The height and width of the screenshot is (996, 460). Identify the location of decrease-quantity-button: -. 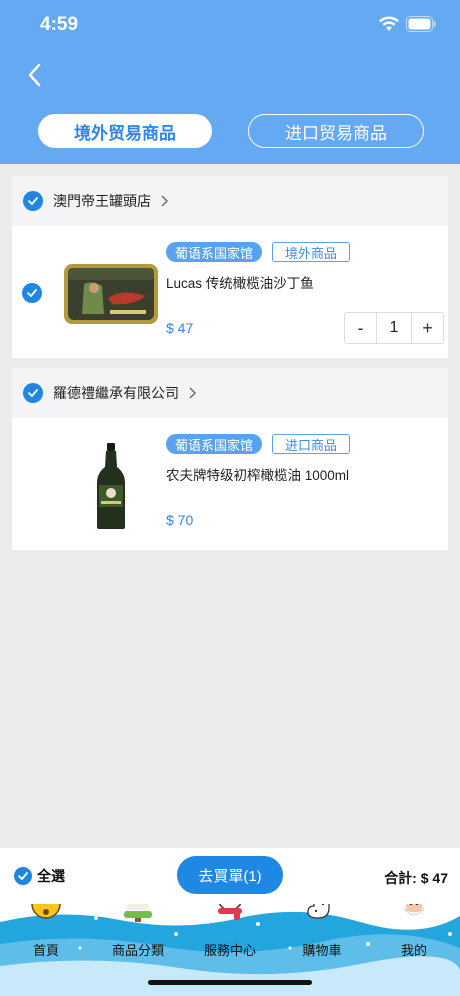
(360, 328).